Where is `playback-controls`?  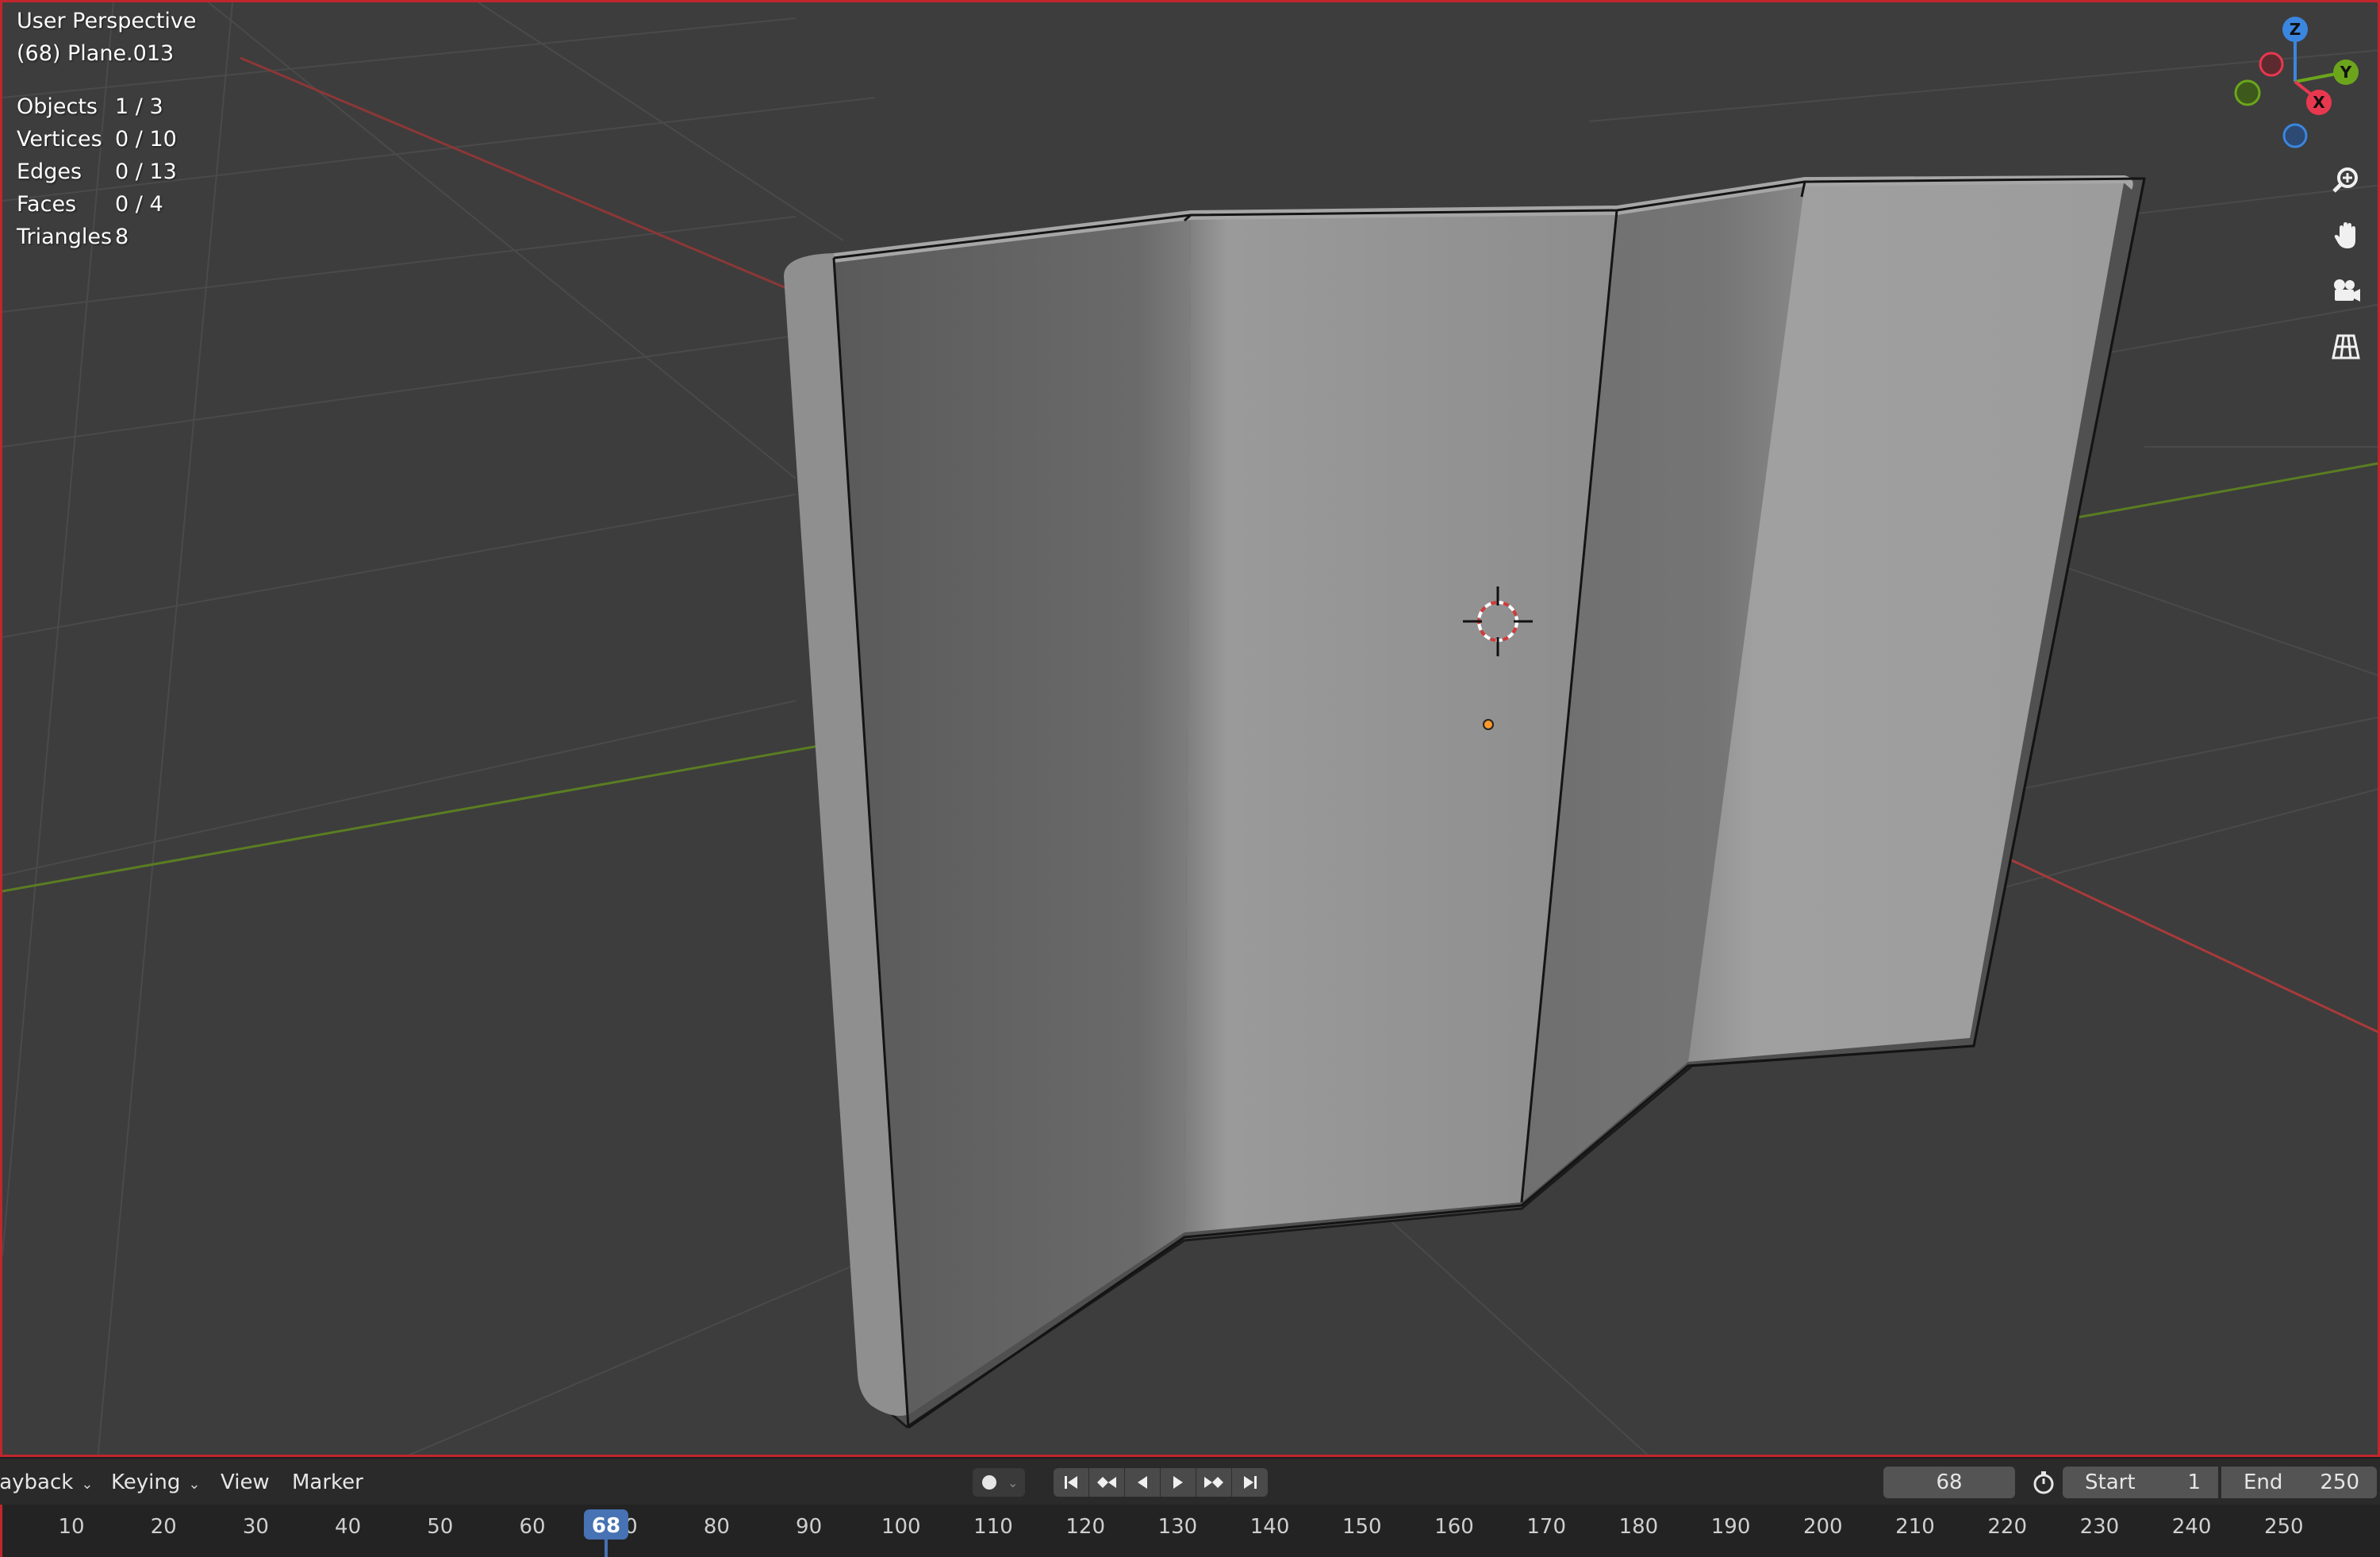
playback-controls is located at coordinates (1161, 1482).